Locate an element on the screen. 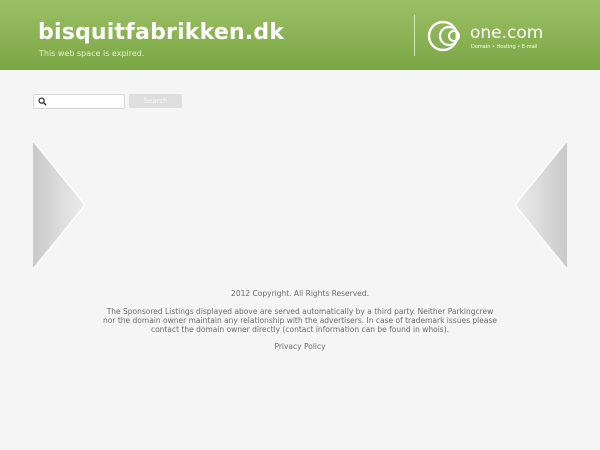 This screenshot has width=600, height=450. search-box is located at coordinates (79, 101).